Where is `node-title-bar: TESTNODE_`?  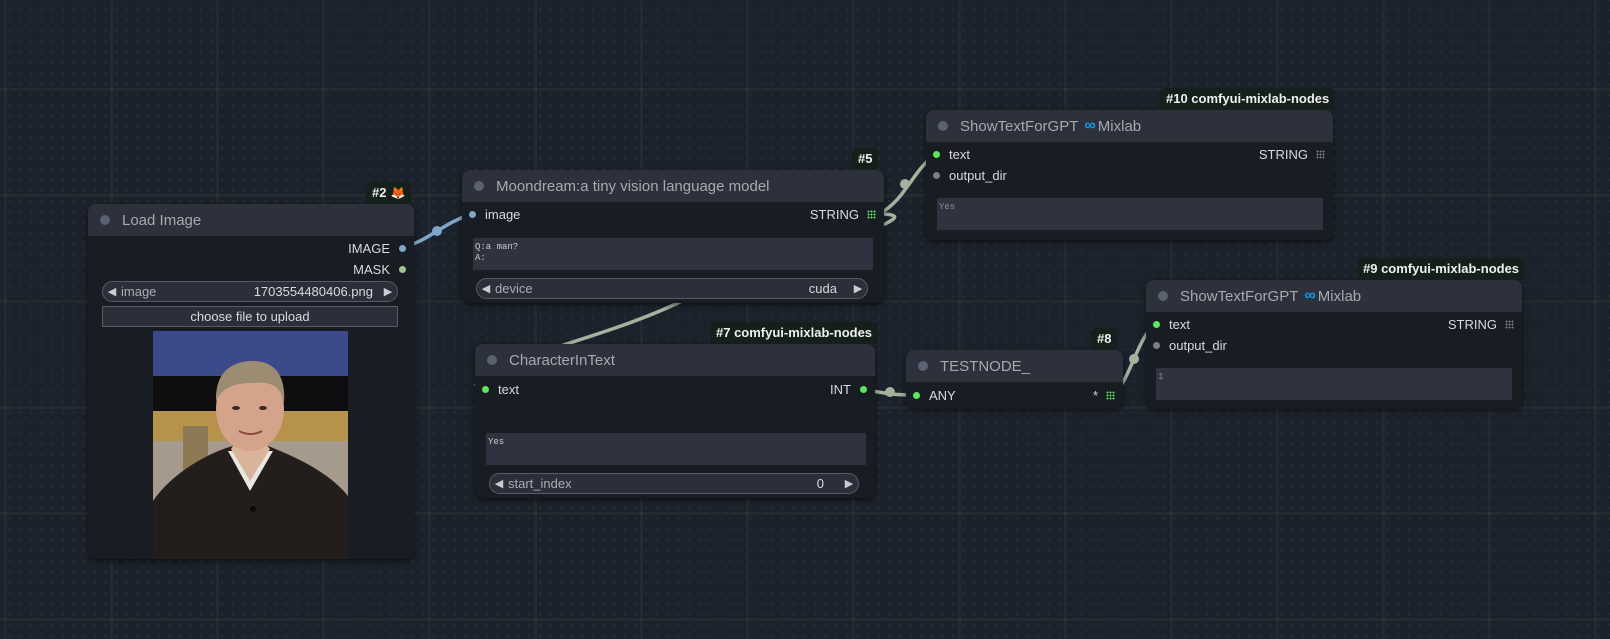 node-title-bar: TESTNODE_ is located at coordinates (1014, 366).